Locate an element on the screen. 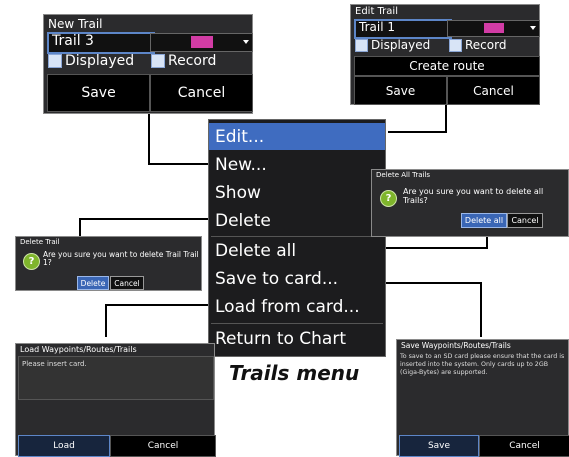 This screenshot has height=457, width=569. connector-new is located at coordinates (178, 136).